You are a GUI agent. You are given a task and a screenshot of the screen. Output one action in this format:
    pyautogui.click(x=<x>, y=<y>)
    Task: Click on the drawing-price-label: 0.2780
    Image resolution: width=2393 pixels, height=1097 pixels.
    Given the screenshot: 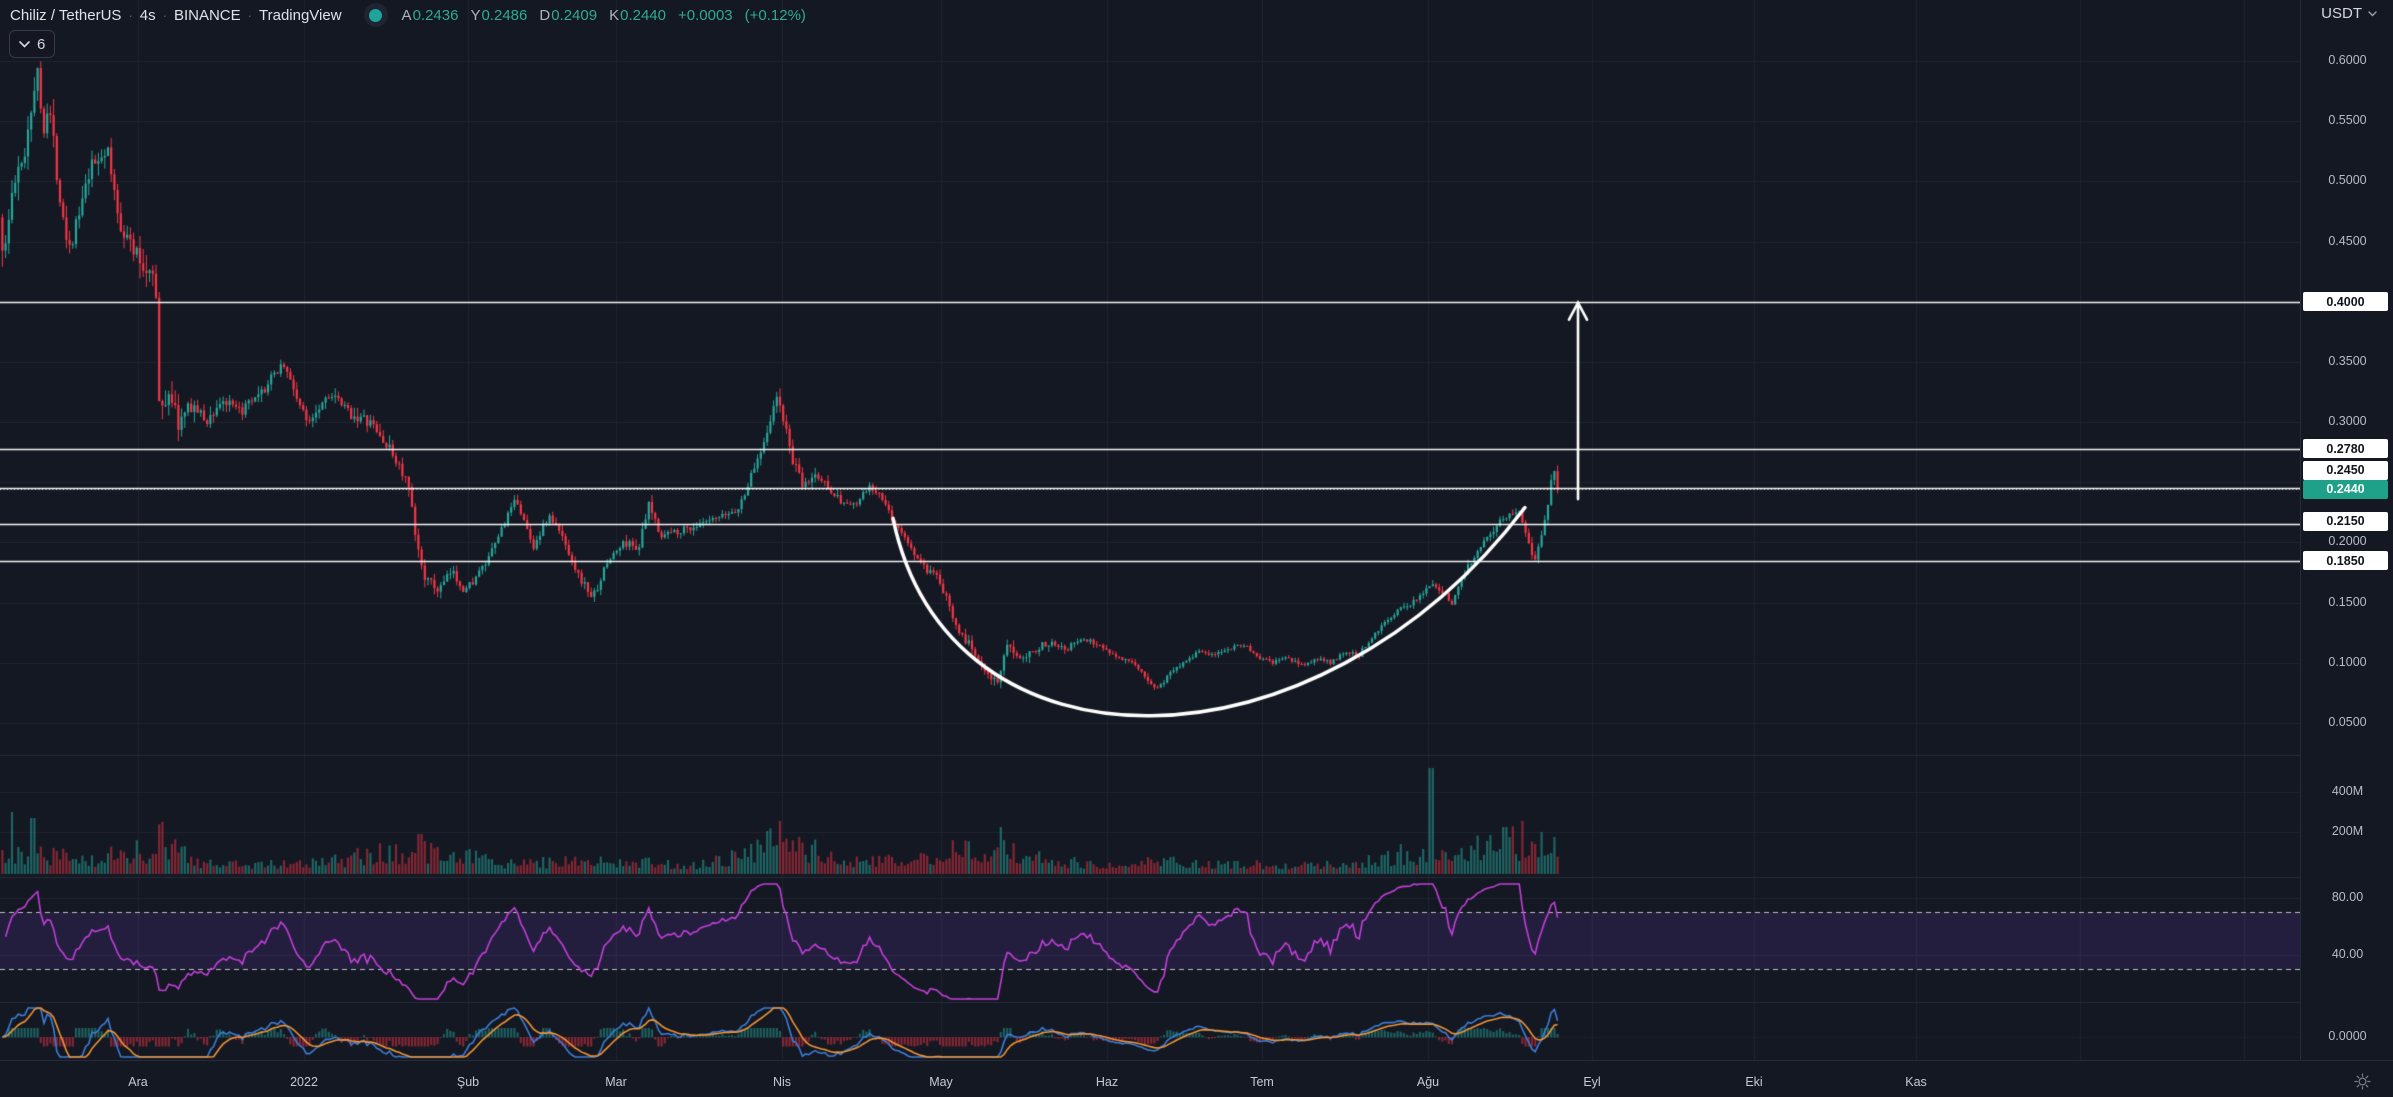 What is the action you would take?
    pyautogui.click(x=2345, y=449)
    